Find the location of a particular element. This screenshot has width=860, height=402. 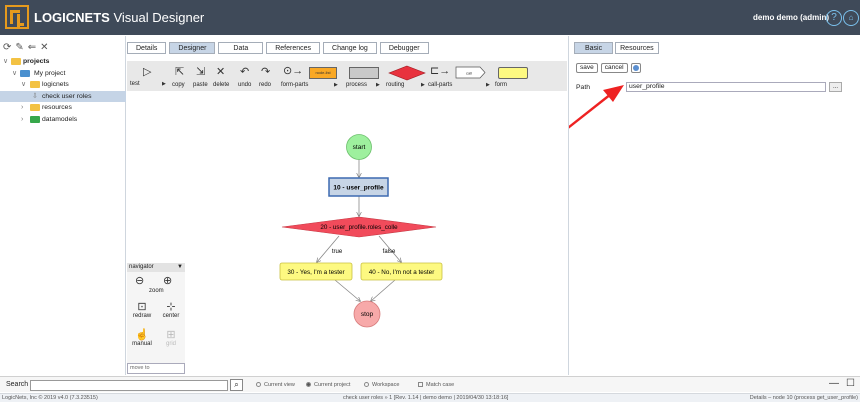

tab-change-log: Change log is located at coordinates (350, 48).